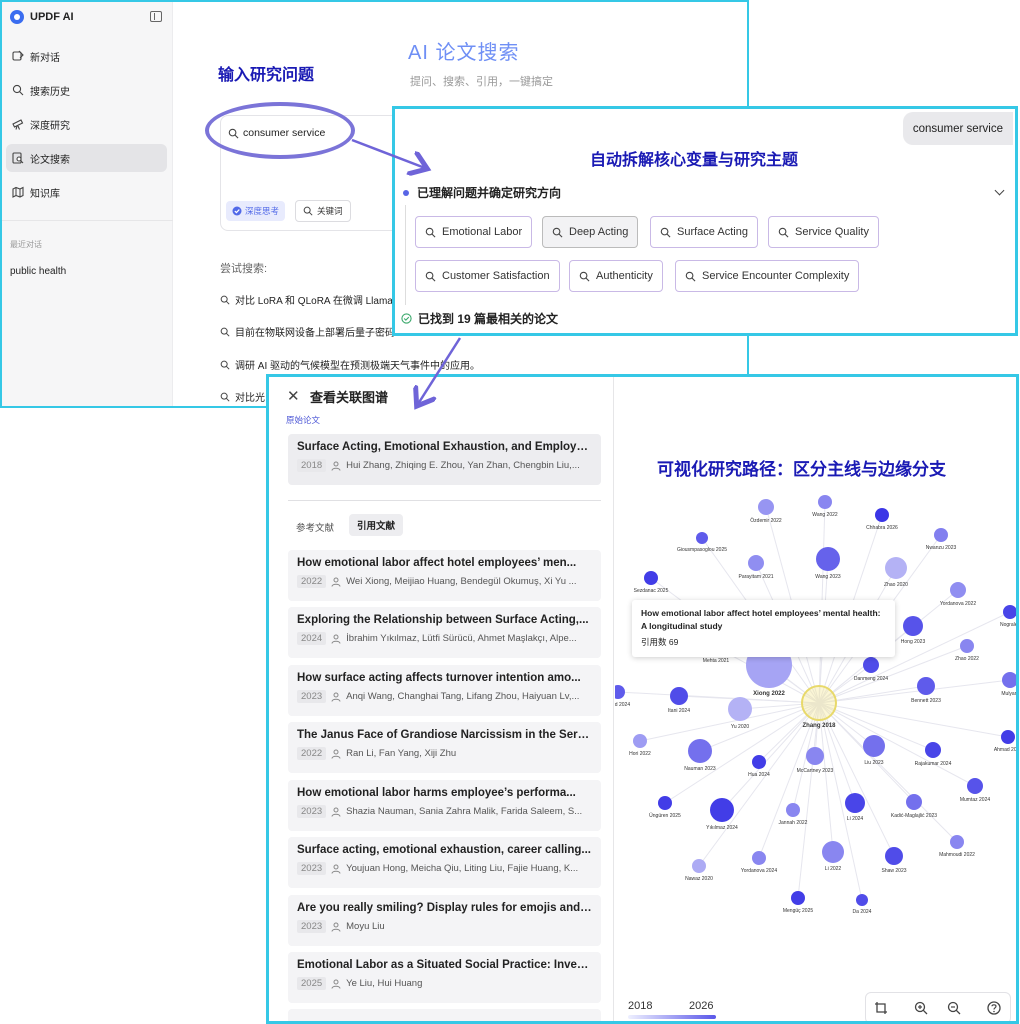 Image resolution: width=1020 pixels, height=1024 pixels. Describe the element at coordinates (405, 255) in the screenshot. I see `step-connector` at that location.